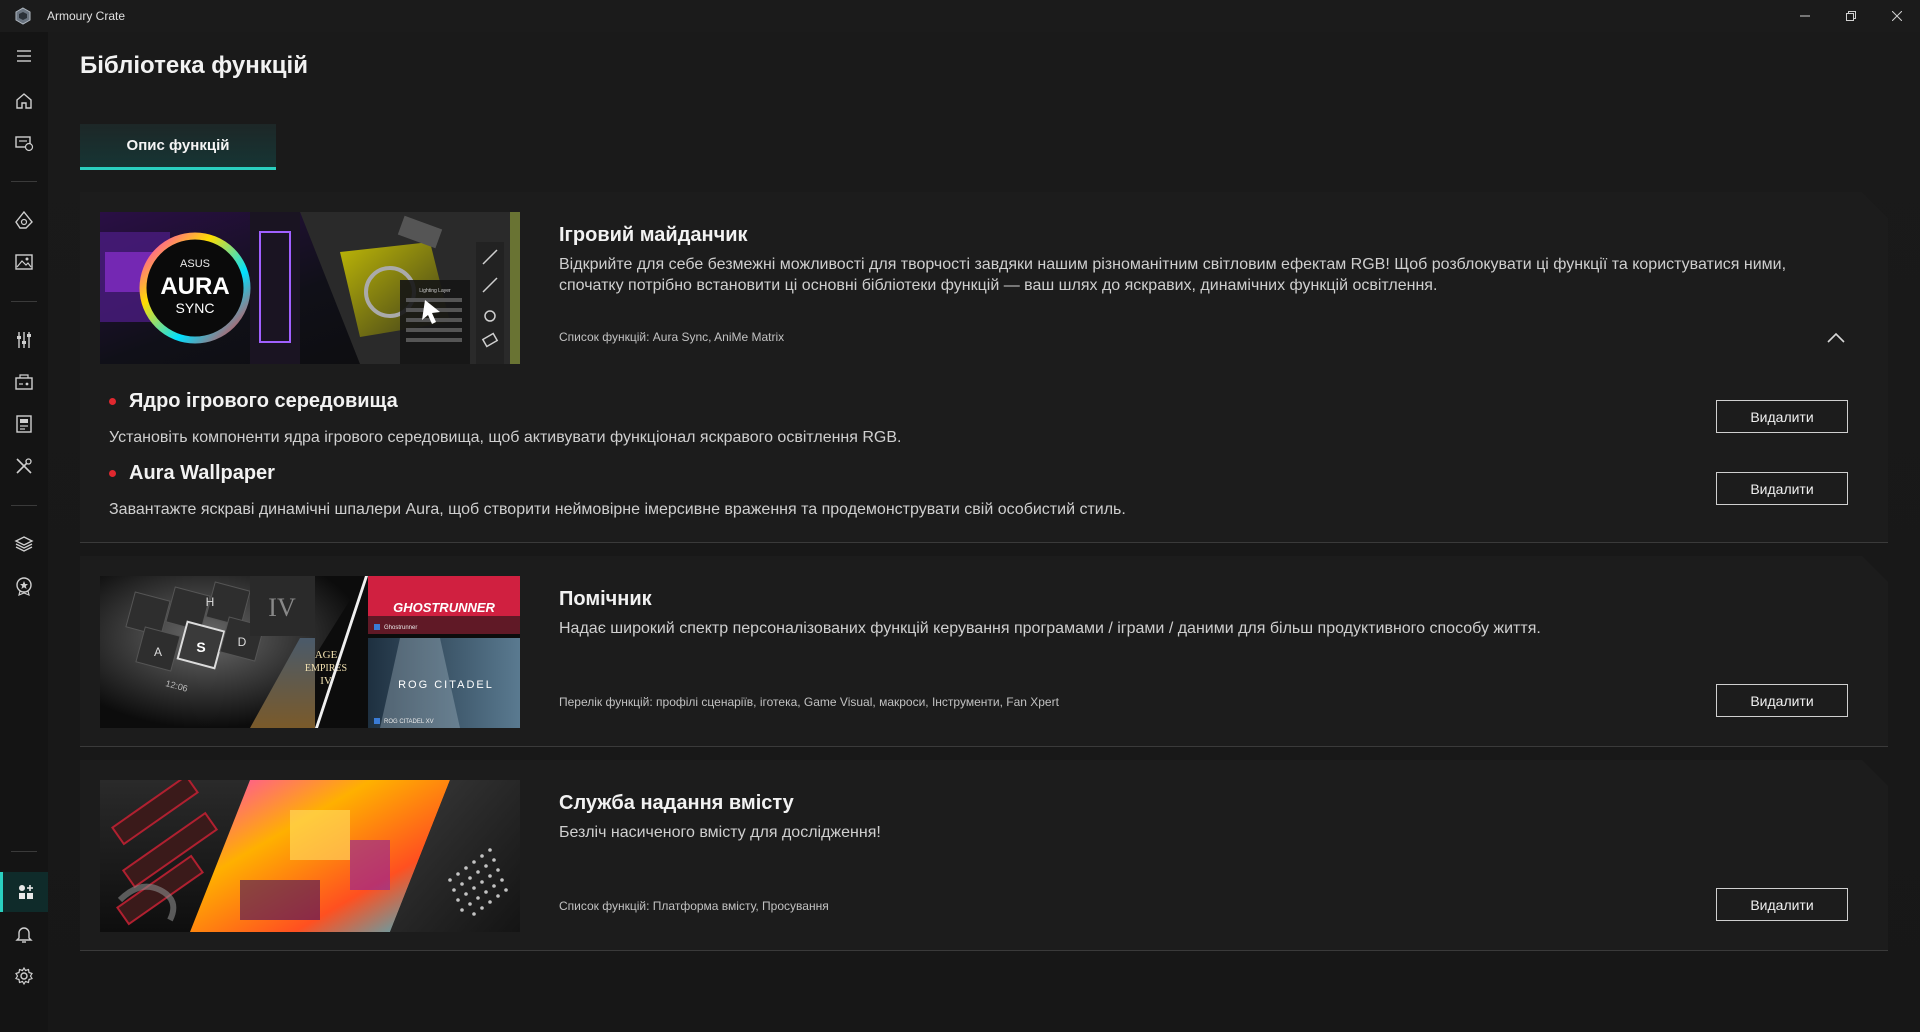 Image resolution: width=1920 pixels, height=1032 pixels. What do you see at coordinates (194, 286) in the screenshot?
I see `aura-logo-text: AURA` at bounding box center [194, 286].